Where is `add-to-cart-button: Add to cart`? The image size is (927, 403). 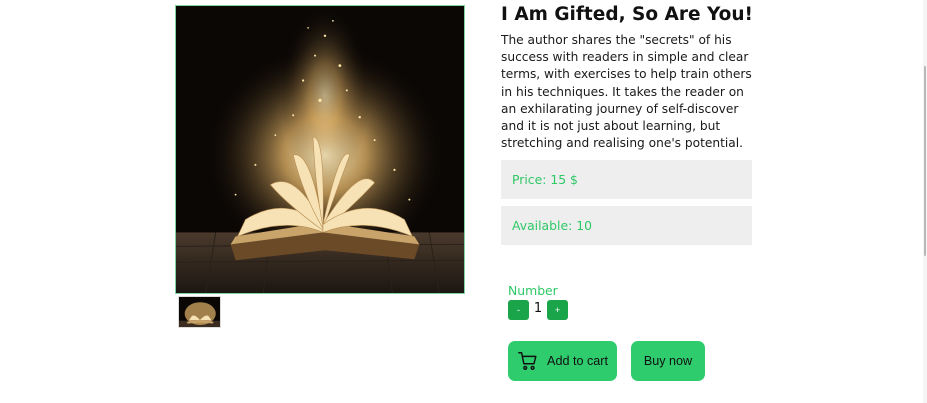 add-to-cart-button: Add to cart is located at coordinates (562, 361).